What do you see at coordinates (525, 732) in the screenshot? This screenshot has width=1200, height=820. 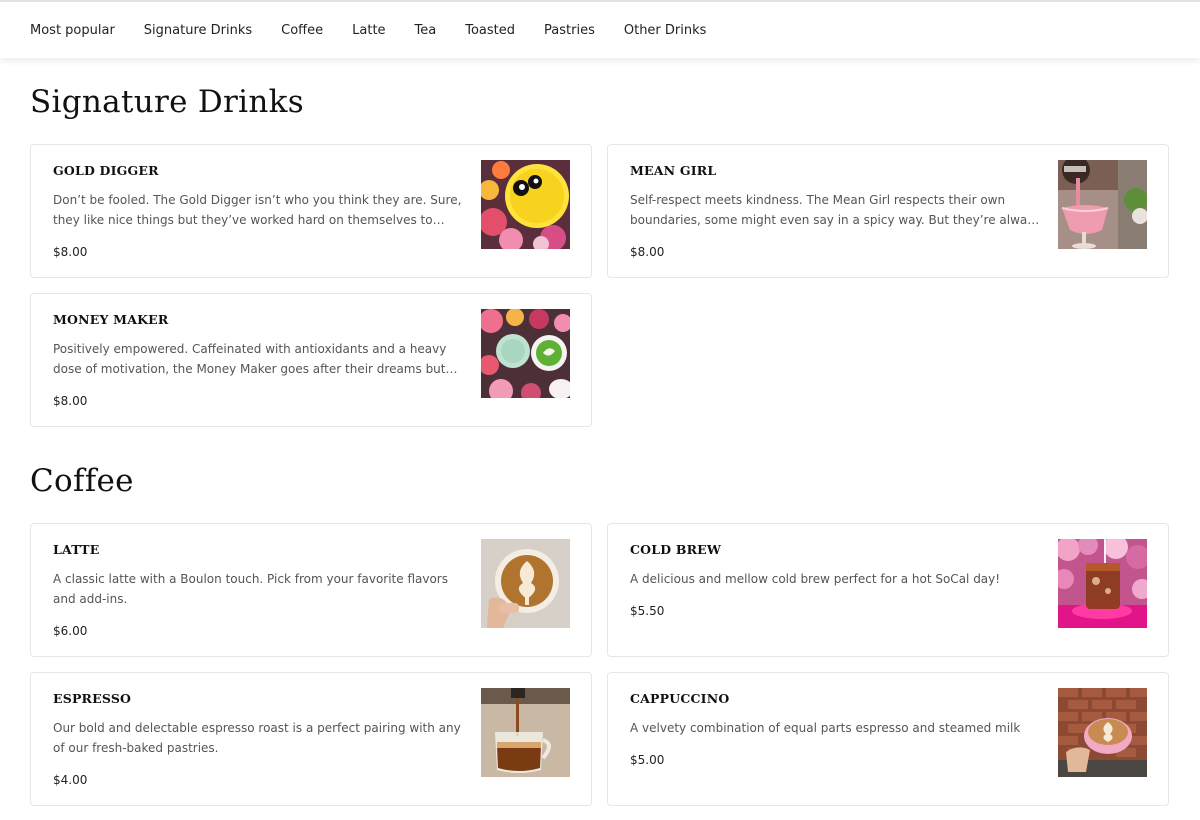 I see `espresso-photo` at bounding box center [525, 732].